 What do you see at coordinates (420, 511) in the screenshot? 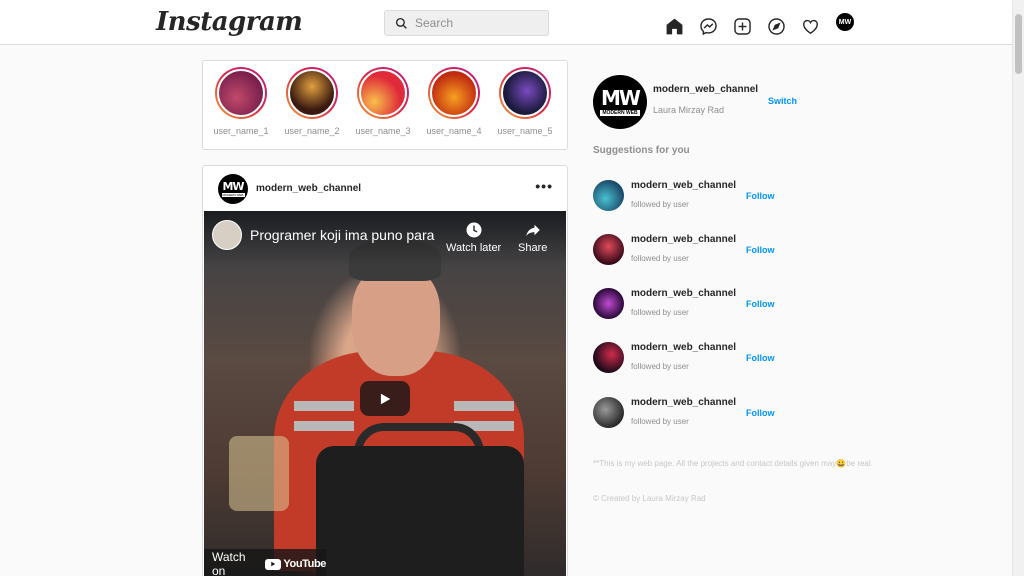
I see `video-frame-bag` at bounding box center [420, 511].